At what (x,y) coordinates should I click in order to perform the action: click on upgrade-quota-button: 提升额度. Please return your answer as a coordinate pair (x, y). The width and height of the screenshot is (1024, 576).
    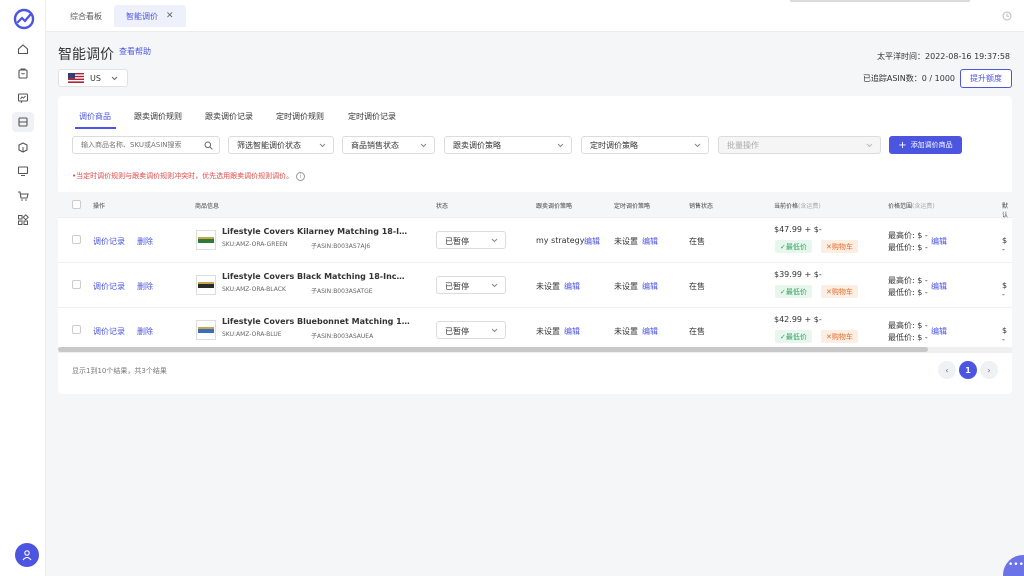
    Looking at the image, I should click on (986, 78).